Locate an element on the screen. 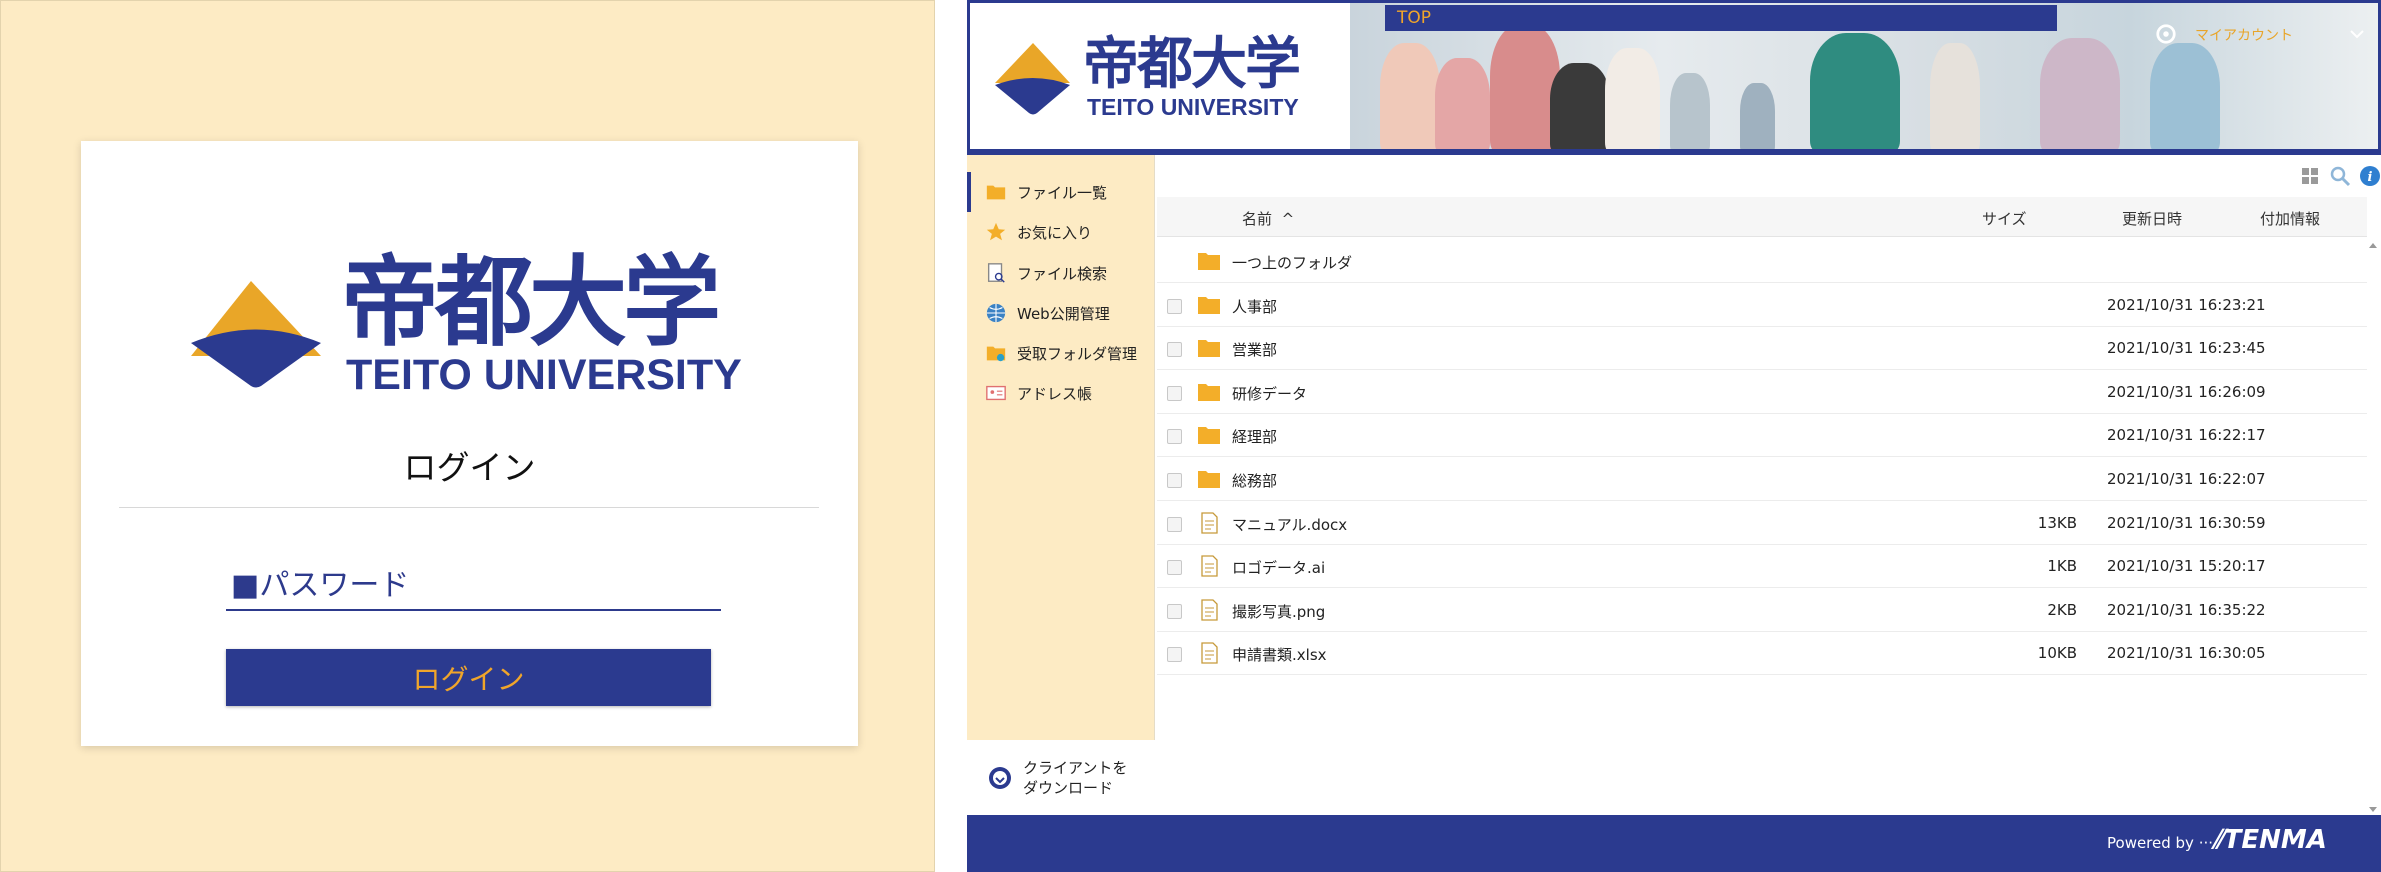 The width and height of the screenshot is (2381, 872). info-icon: i is located at coordinates (2370, 176).